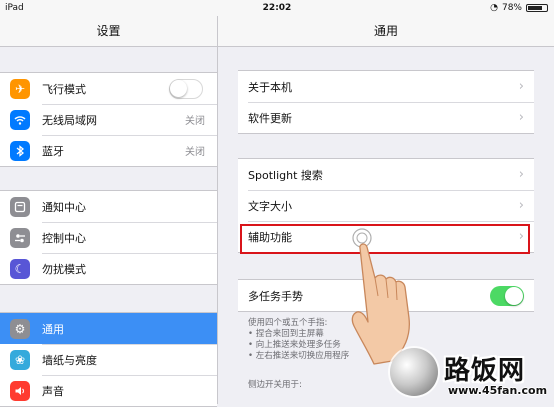 This screenshot has height=407, width=554. I want to click on sidebar-item-wallpaper: ❀ 墙纸与亮度, so click(108, 359).